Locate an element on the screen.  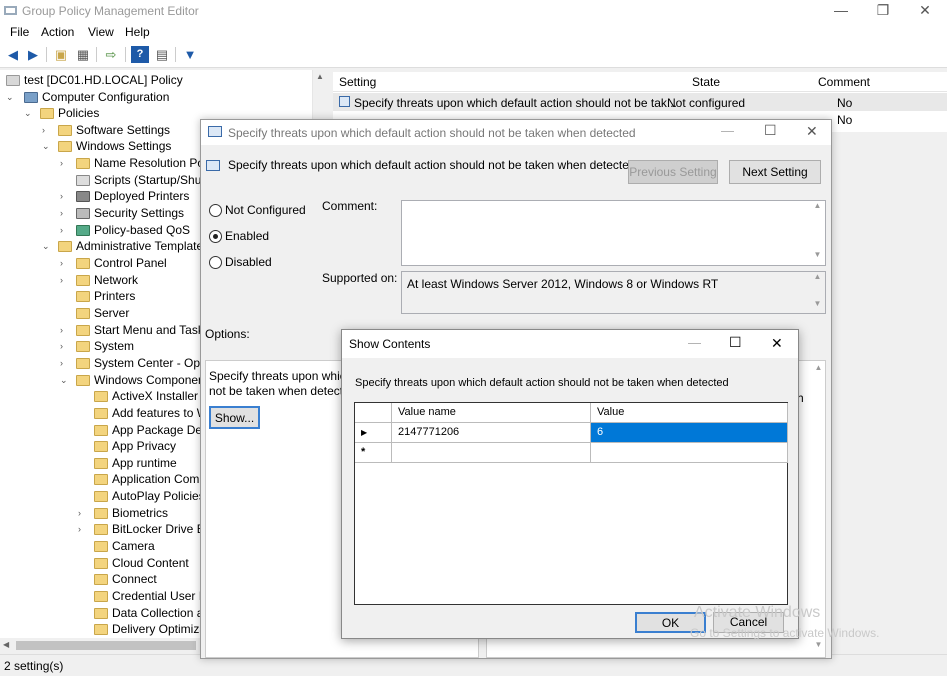
toolbar: ◀ ▶ ▣ ▦ ⇨ ? ▤ ▼ is located at coordinates (473, 55).